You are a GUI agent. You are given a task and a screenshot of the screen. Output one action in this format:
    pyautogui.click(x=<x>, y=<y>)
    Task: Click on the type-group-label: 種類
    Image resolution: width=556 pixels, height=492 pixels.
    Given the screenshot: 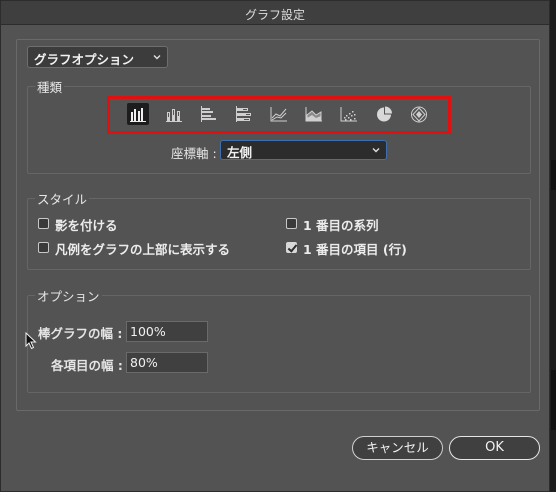 What is the action you would take?
    pyautogui.click(x=50, y=86)
    